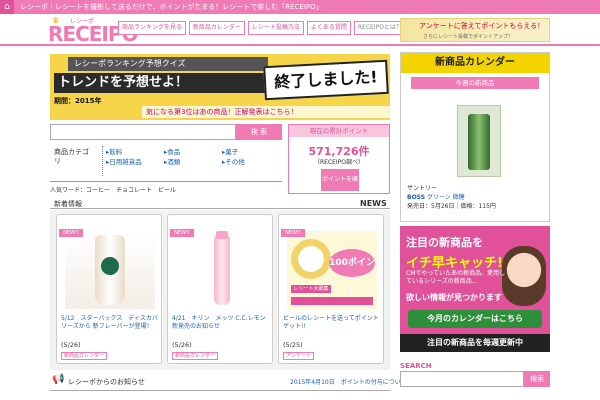 The image size is (600, 400). I want to click on category-item-label: 酒類, so click(174, 162).